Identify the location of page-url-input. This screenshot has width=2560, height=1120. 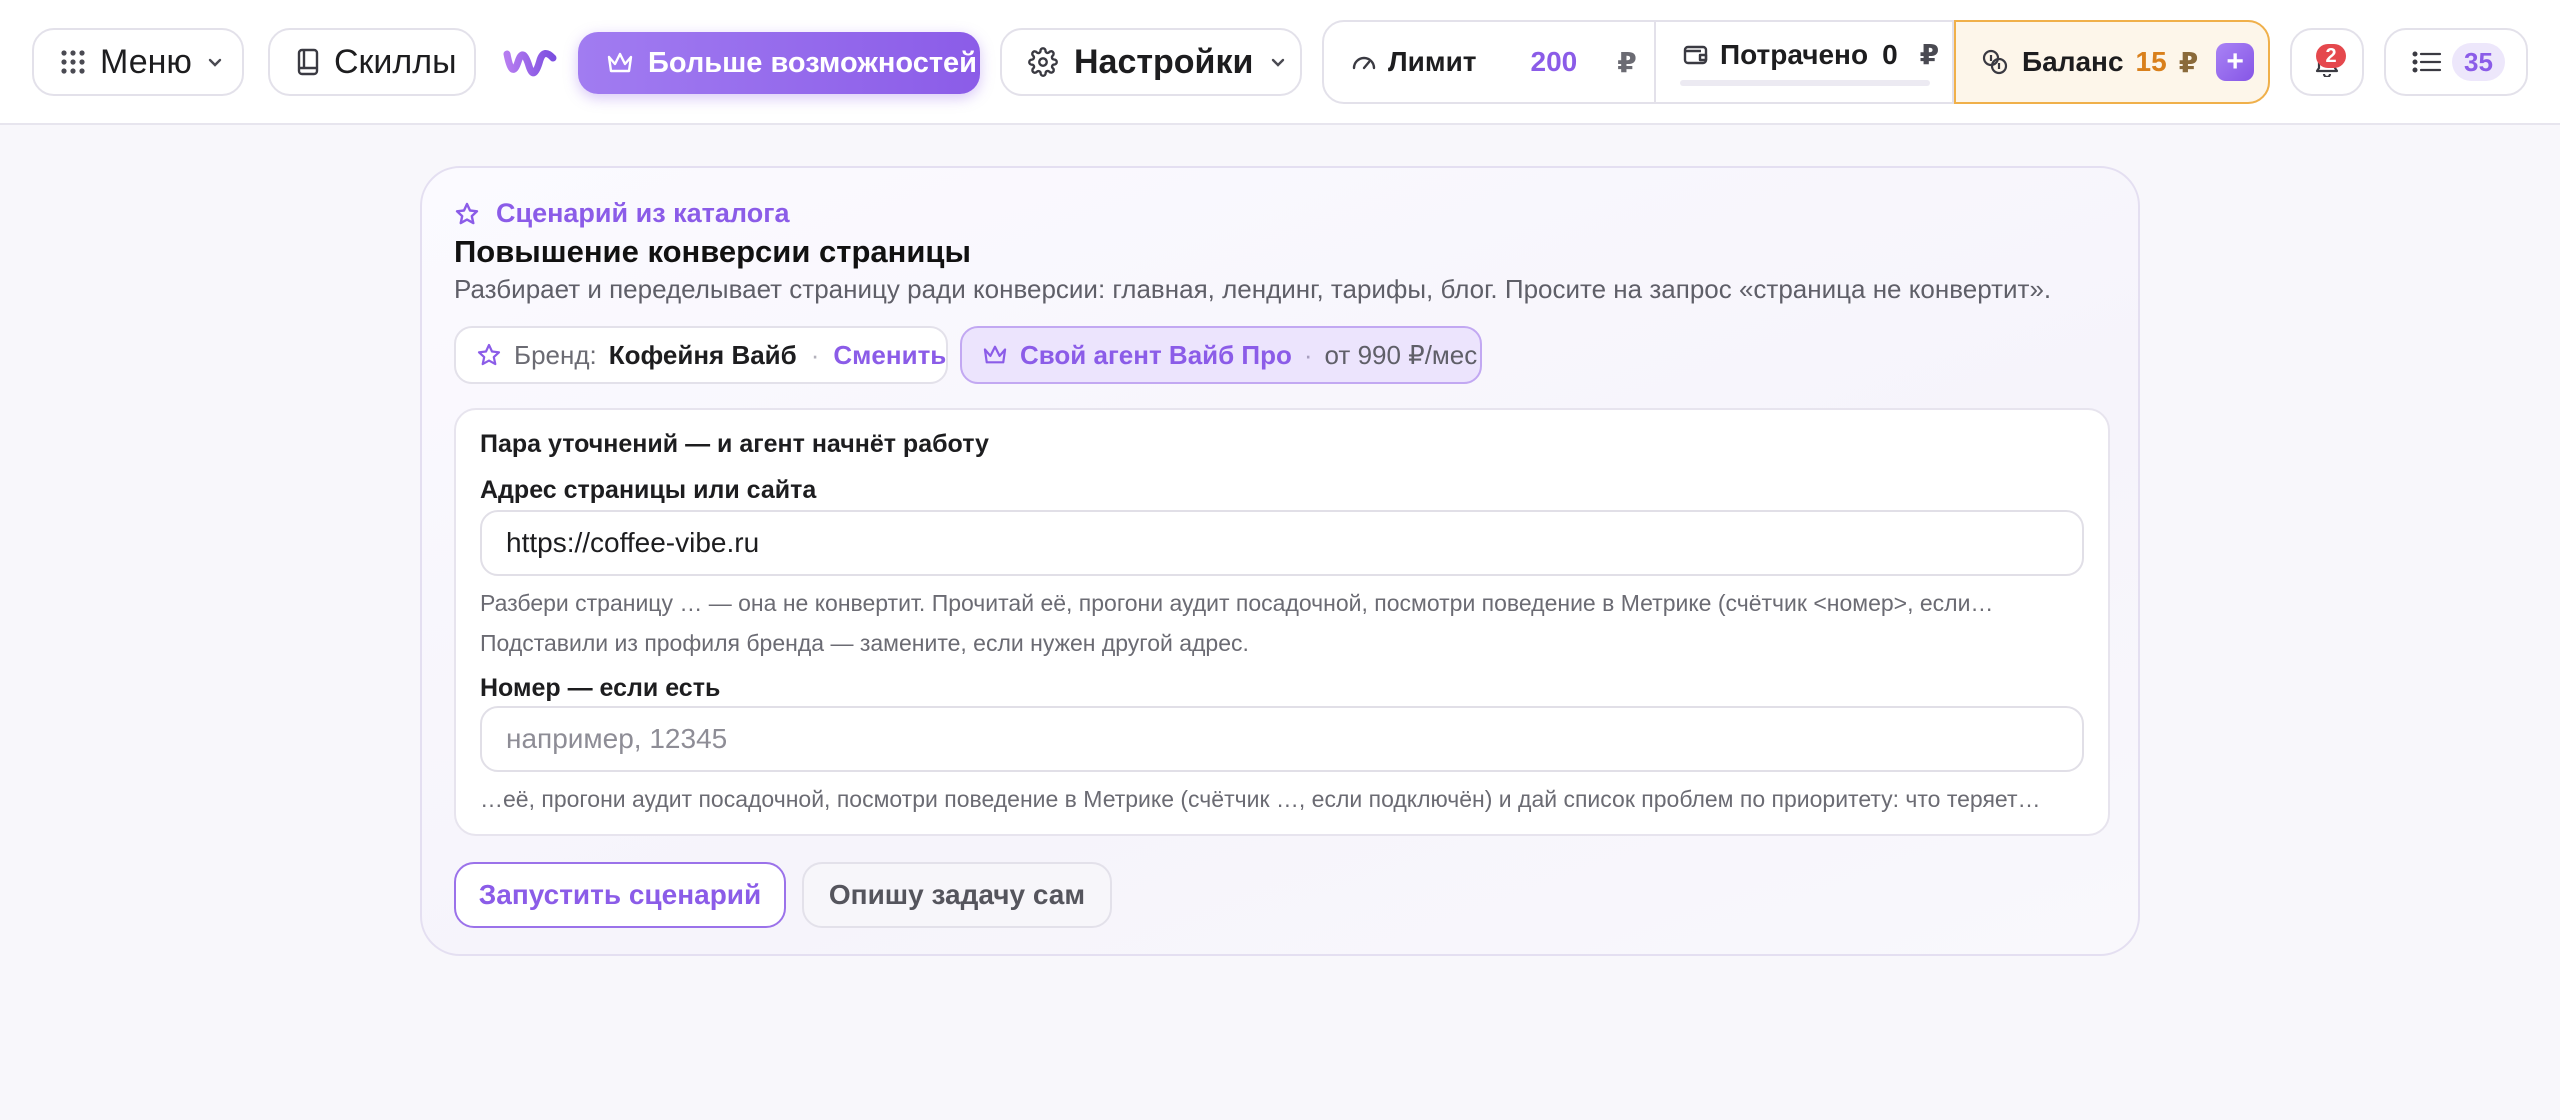
(1282, 543).